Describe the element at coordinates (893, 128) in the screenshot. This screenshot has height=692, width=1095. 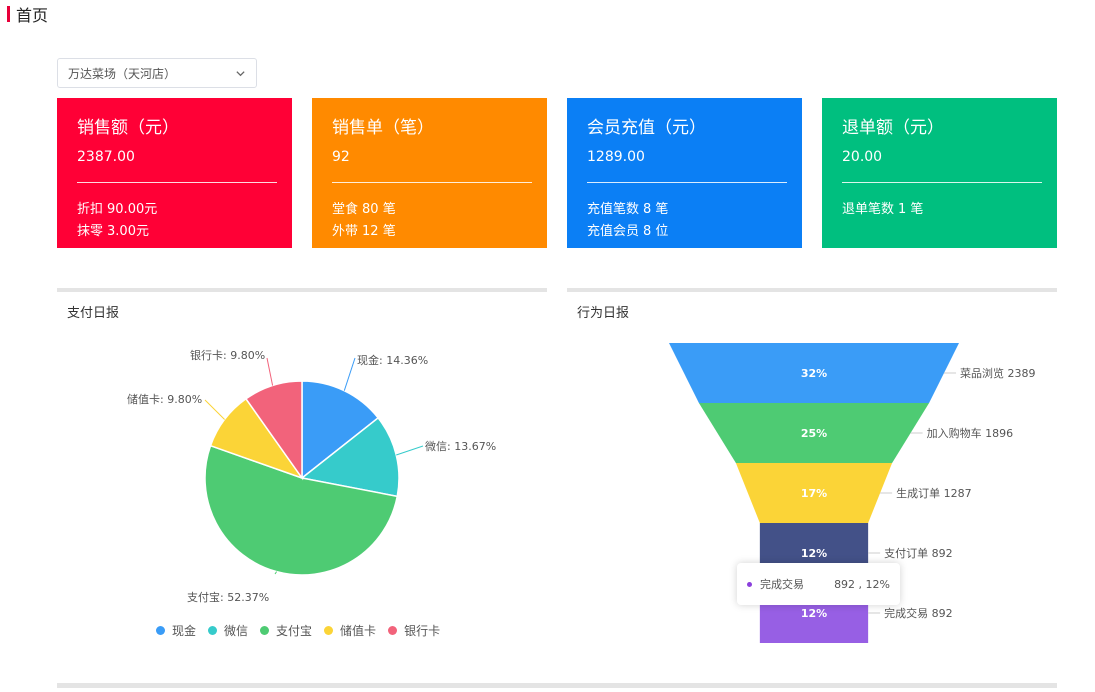
I see `stat-card-title: 退单额（元）` at that location.